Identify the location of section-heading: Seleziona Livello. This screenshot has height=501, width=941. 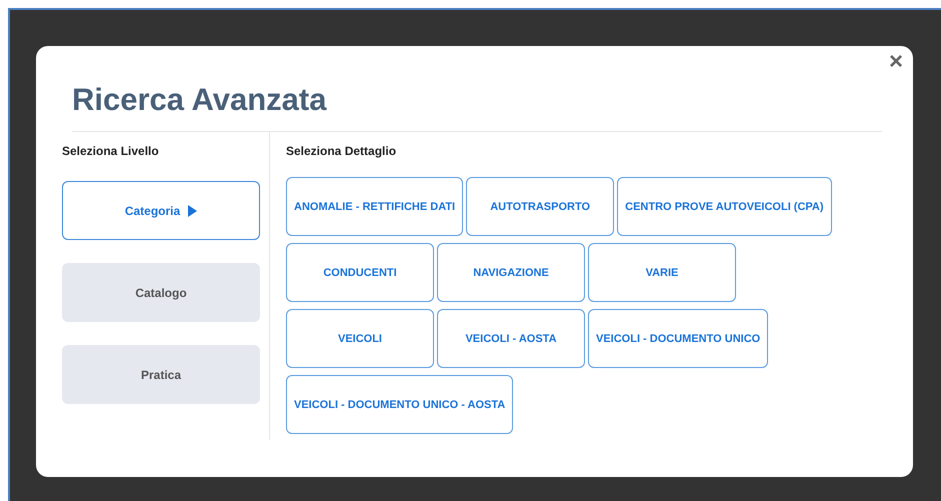
(111, 151).